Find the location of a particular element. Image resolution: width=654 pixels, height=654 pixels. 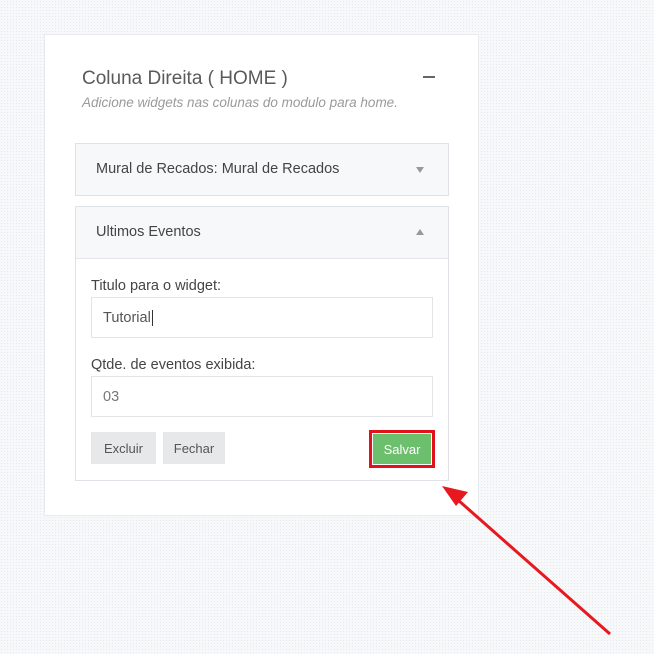

arrow-shaft is located at coordinates (534, 567).